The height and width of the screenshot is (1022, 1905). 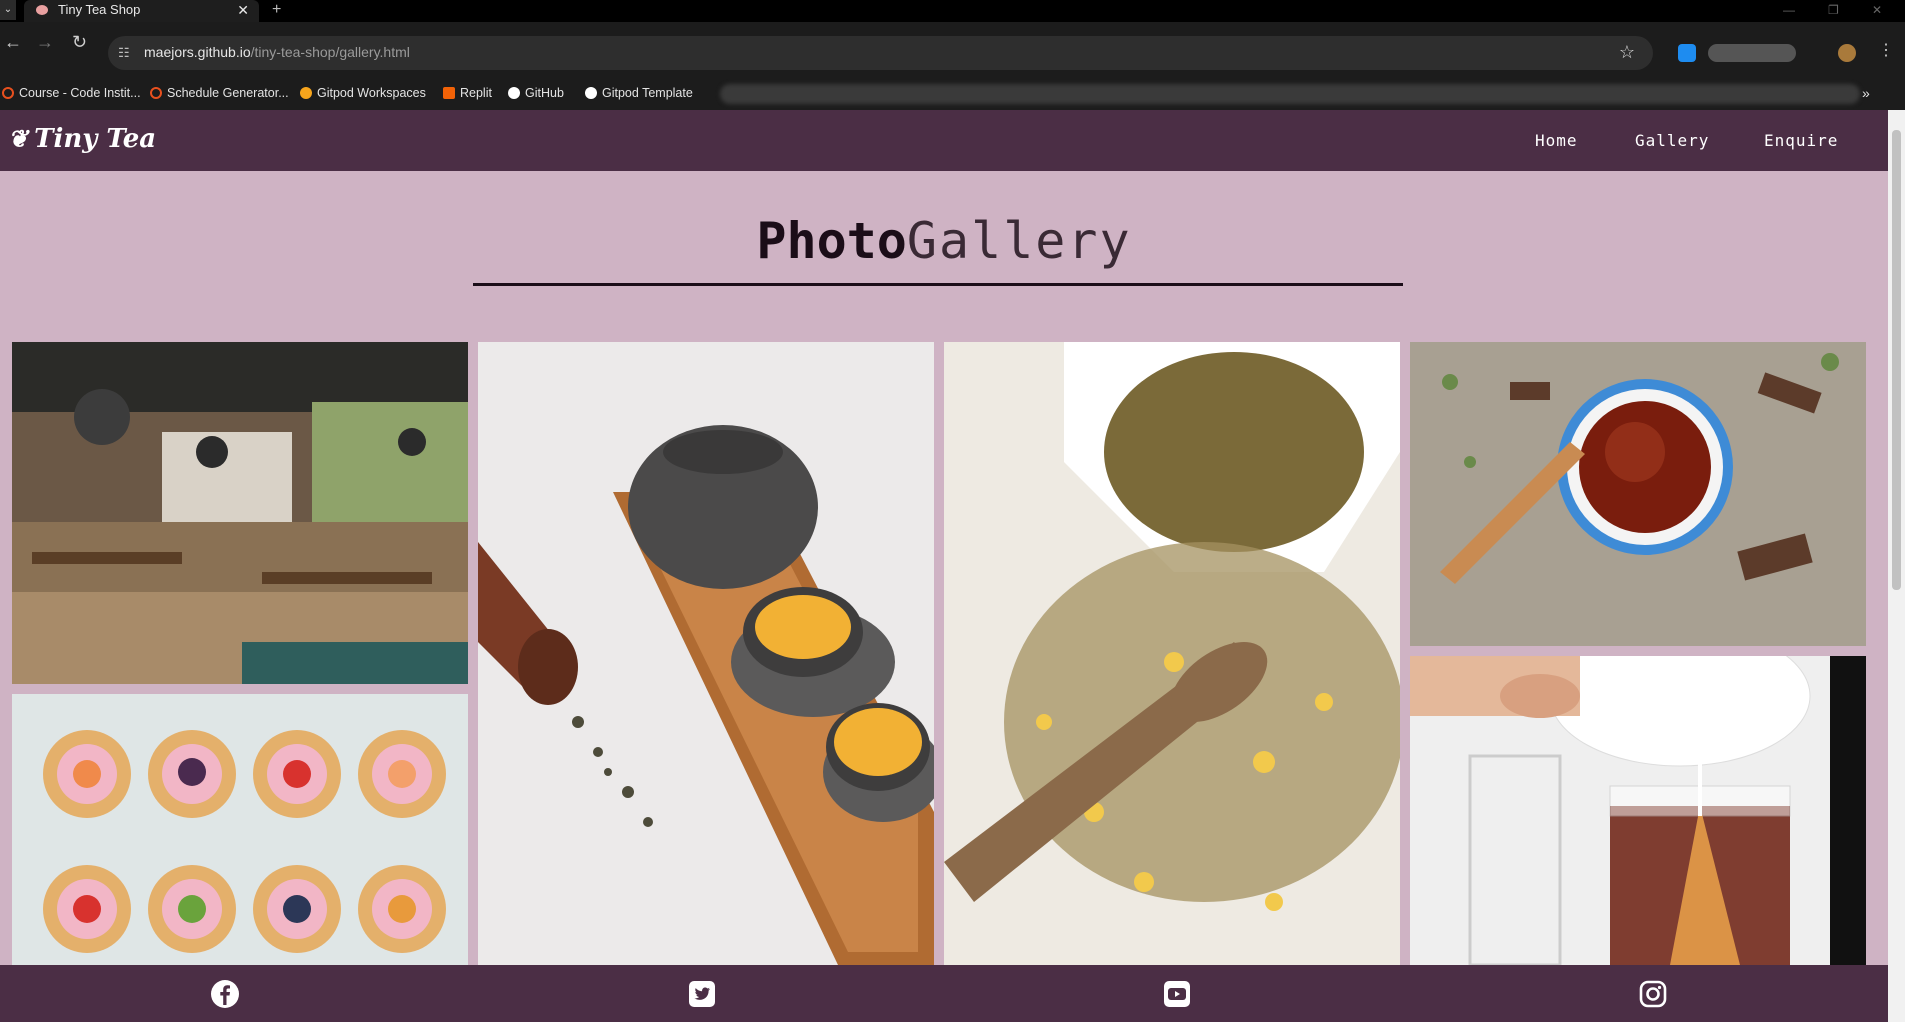 What do you see at coordinates (1866, 93) in the screenshot?
I see `more-bookmarks-icon: »` at bounding box center [1866, 93].